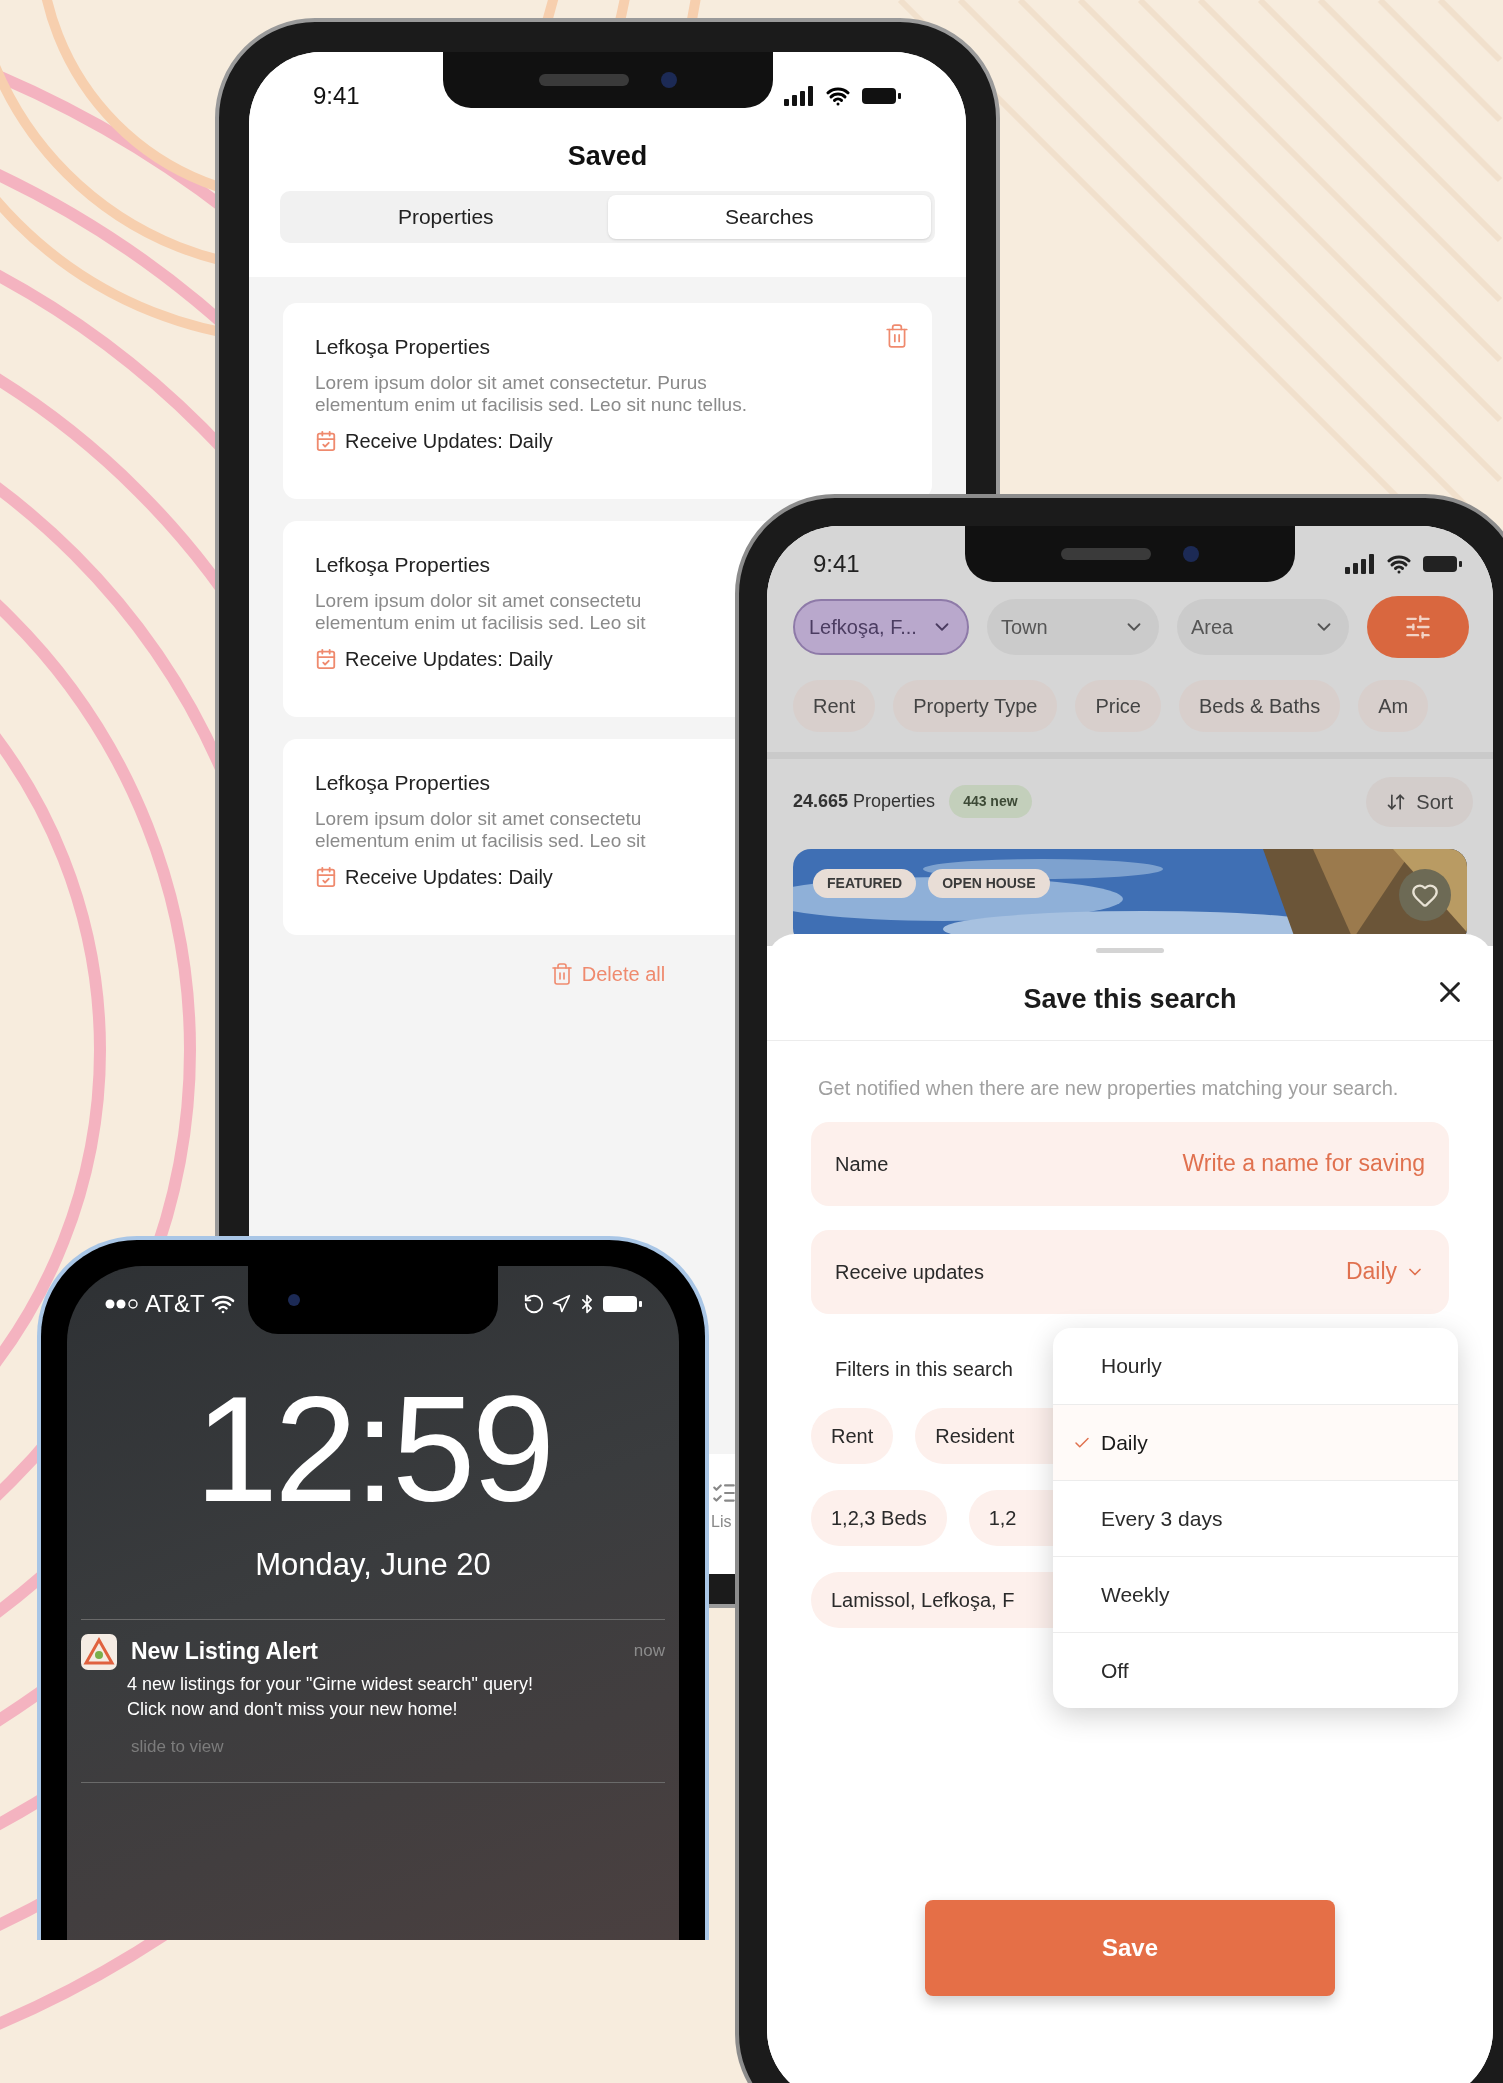 The height and width of the screenshot is (2083, 1503). Describe the element at coordinates (1073, 627) in the screenshot. I see `location-dropdown: Town` at that location.